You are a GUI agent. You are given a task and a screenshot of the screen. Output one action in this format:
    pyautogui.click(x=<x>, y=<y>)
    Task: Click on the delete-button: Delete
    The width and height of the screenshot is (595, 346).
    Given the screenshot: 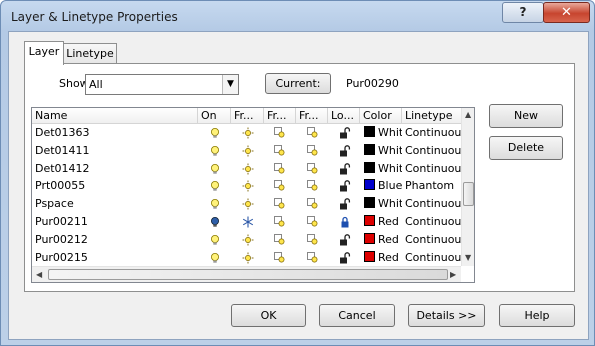 What is the action you would take?
    pyautogui.click(x=526, y=148)
    